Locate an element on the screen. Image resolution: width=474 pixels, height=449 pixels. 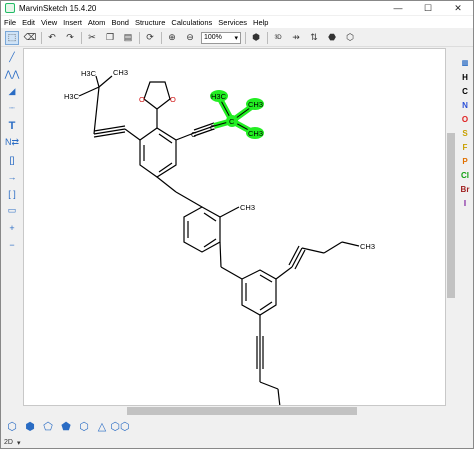
ch3-selected-label-2: CH3 is located at coordinates (255, 133).